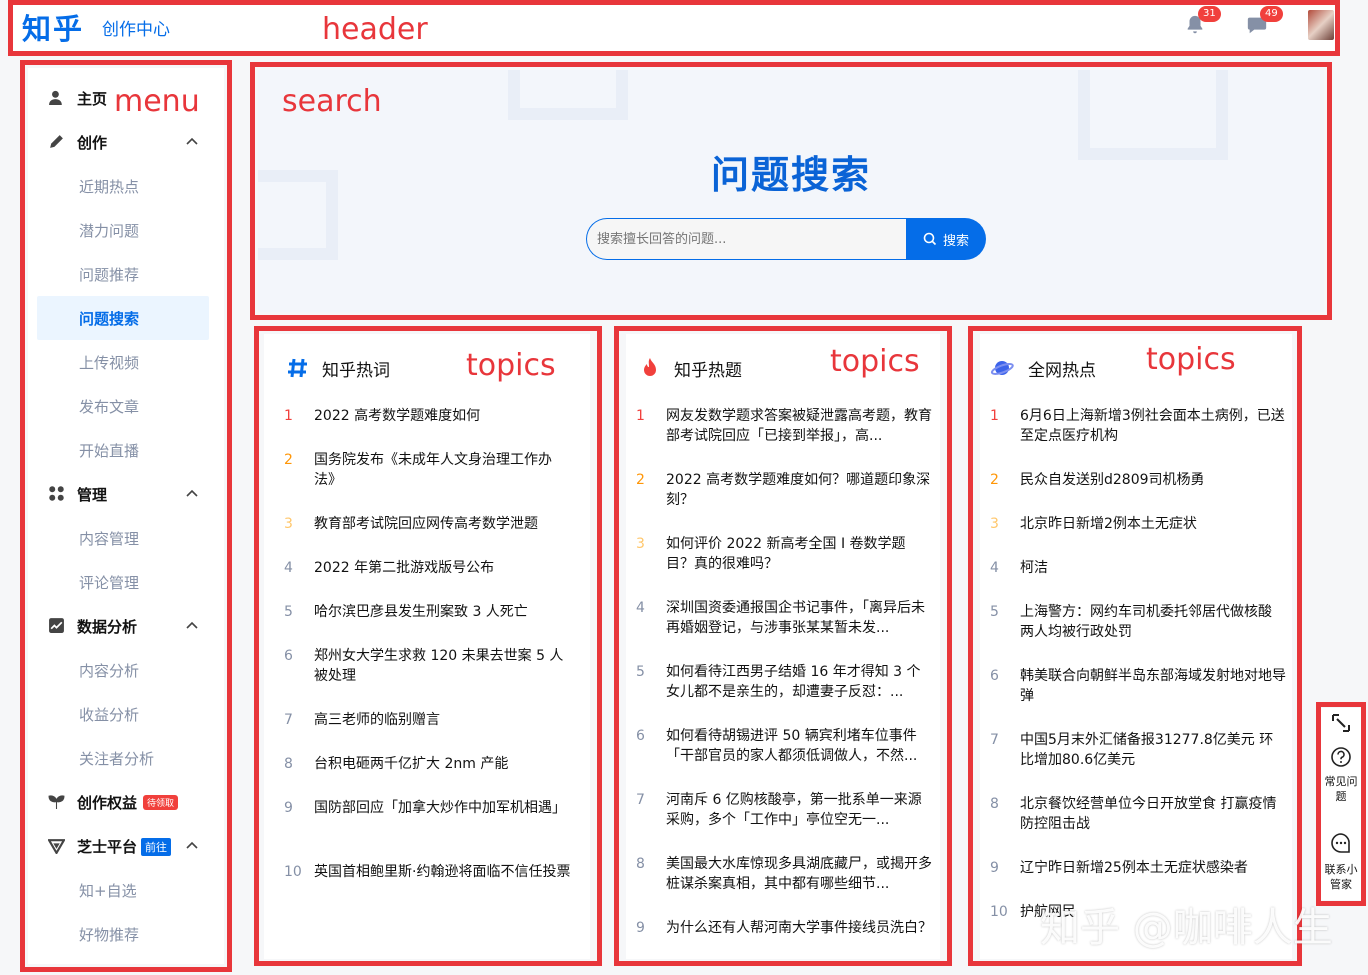  What do you see at coordinates (433, 470) in the screenshot?
I see `item-text: 国务院发布《未成年人文身治理工作办法》` at bounding box center [433, 470].